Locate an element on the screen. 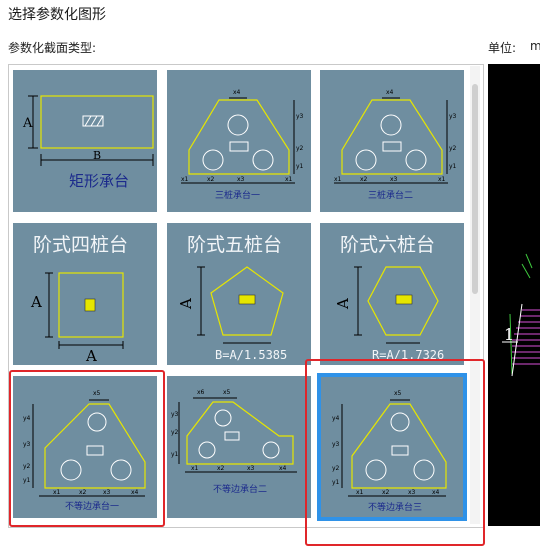  dim-label: B is located at coordinates (97, 155).